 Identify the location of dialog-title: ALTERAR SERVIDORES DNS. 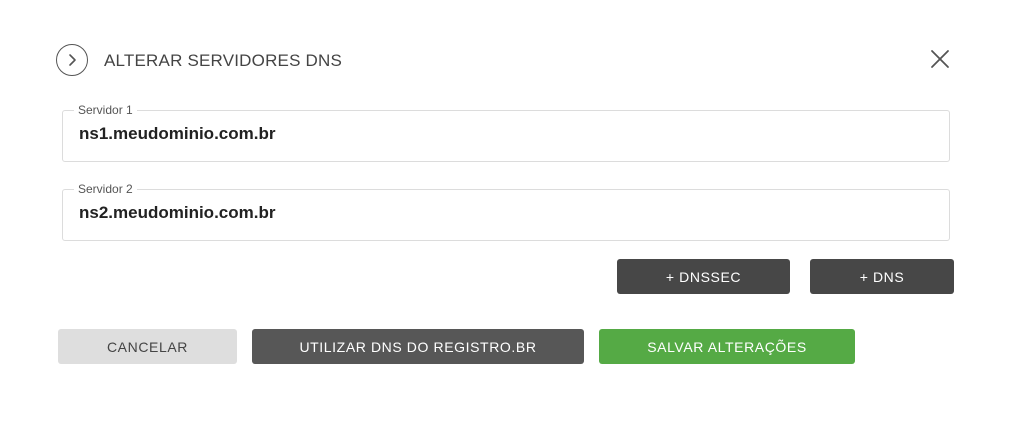
(223, 60).